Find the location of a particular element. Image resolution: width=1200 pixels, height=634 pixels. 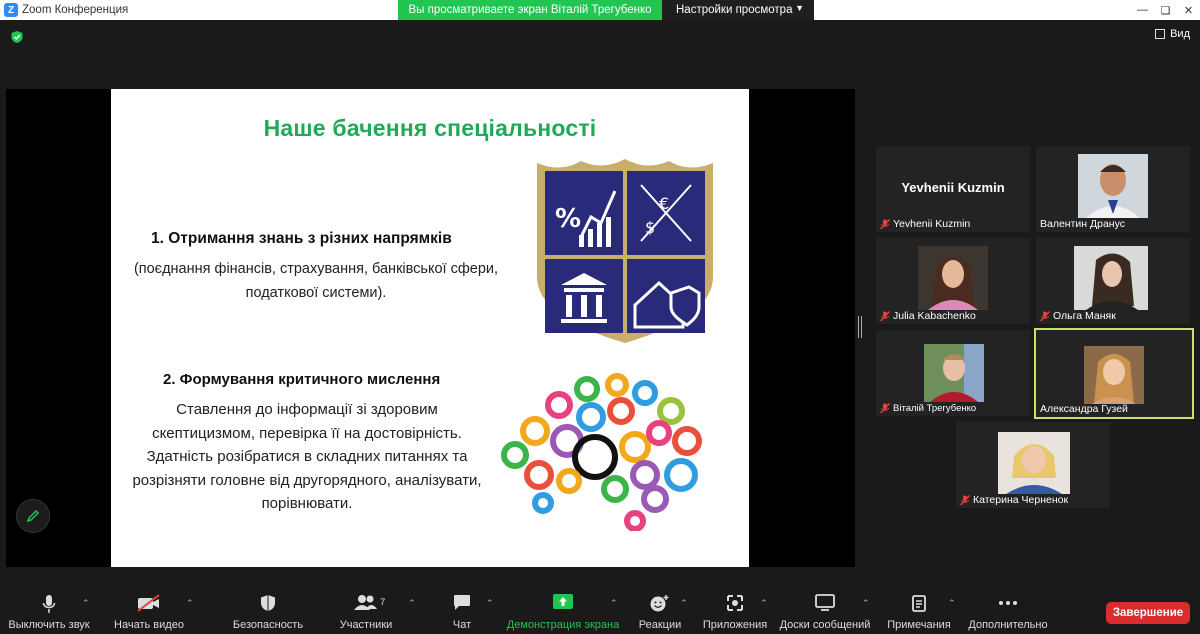

participant-name: Александра Гузей is located at coordinates (1084, 409).